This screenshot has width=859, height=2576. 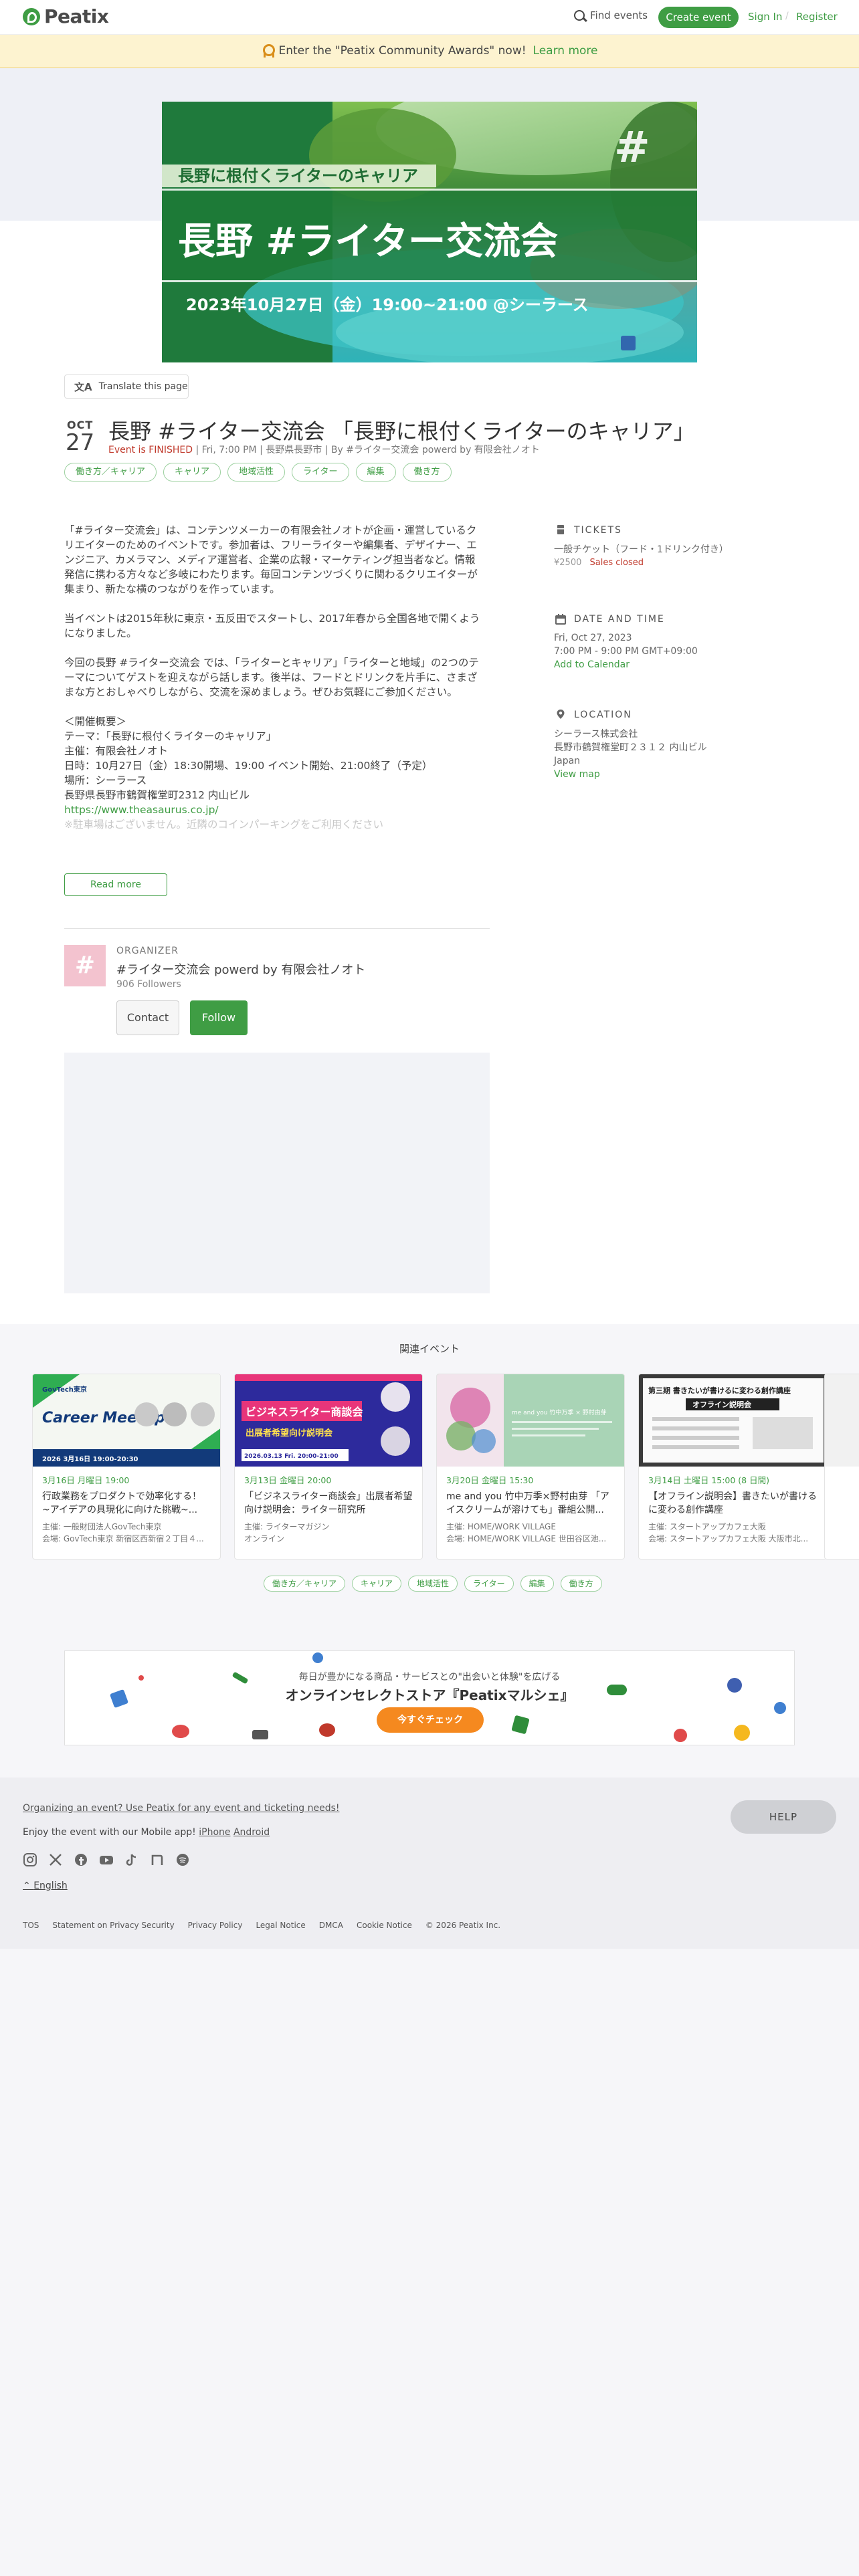 What do you see at coordinates (431, 1720) in the screenshot?
I see `ad-check-now-button: 今すぐチェック` at bounding box center [431, 1720].